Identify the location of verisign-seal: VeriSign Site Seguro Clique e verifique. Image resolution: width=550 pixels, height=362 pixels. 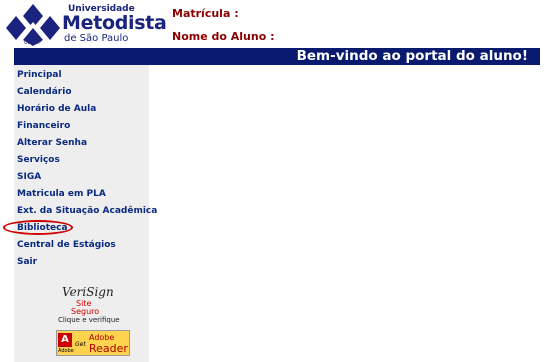
(98, 305).